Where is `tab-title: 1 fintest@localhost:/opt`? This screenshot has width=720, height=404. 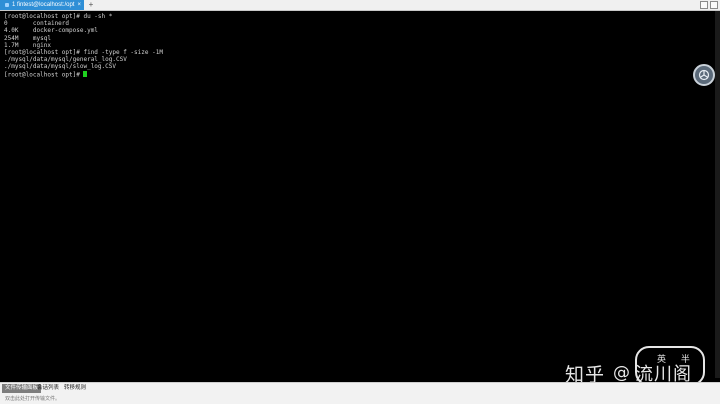 tab-title: 1 fintest@localhost:/opt is located at coordinates (43, 5).